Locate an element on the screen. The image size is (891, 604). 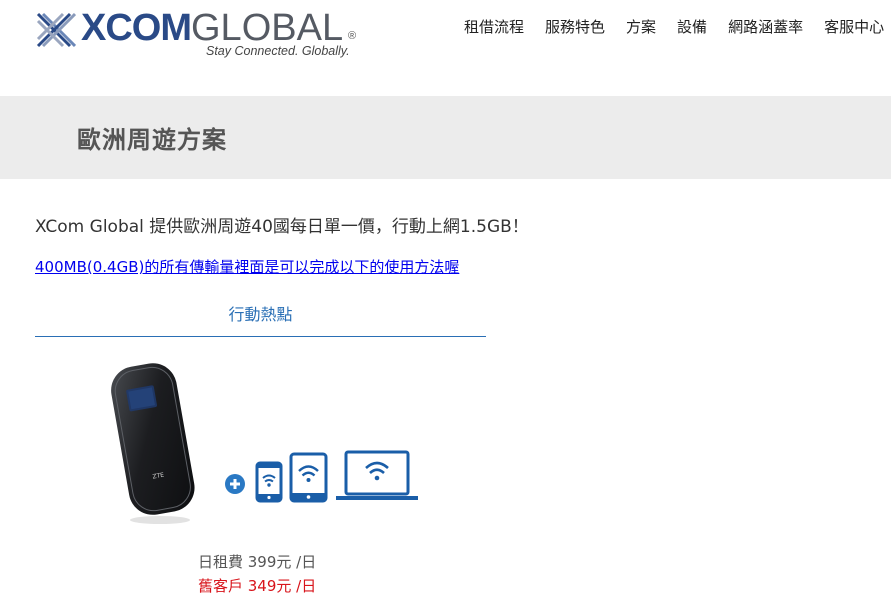
smartphone-wifi-icon is located at coordinates (269, 482).